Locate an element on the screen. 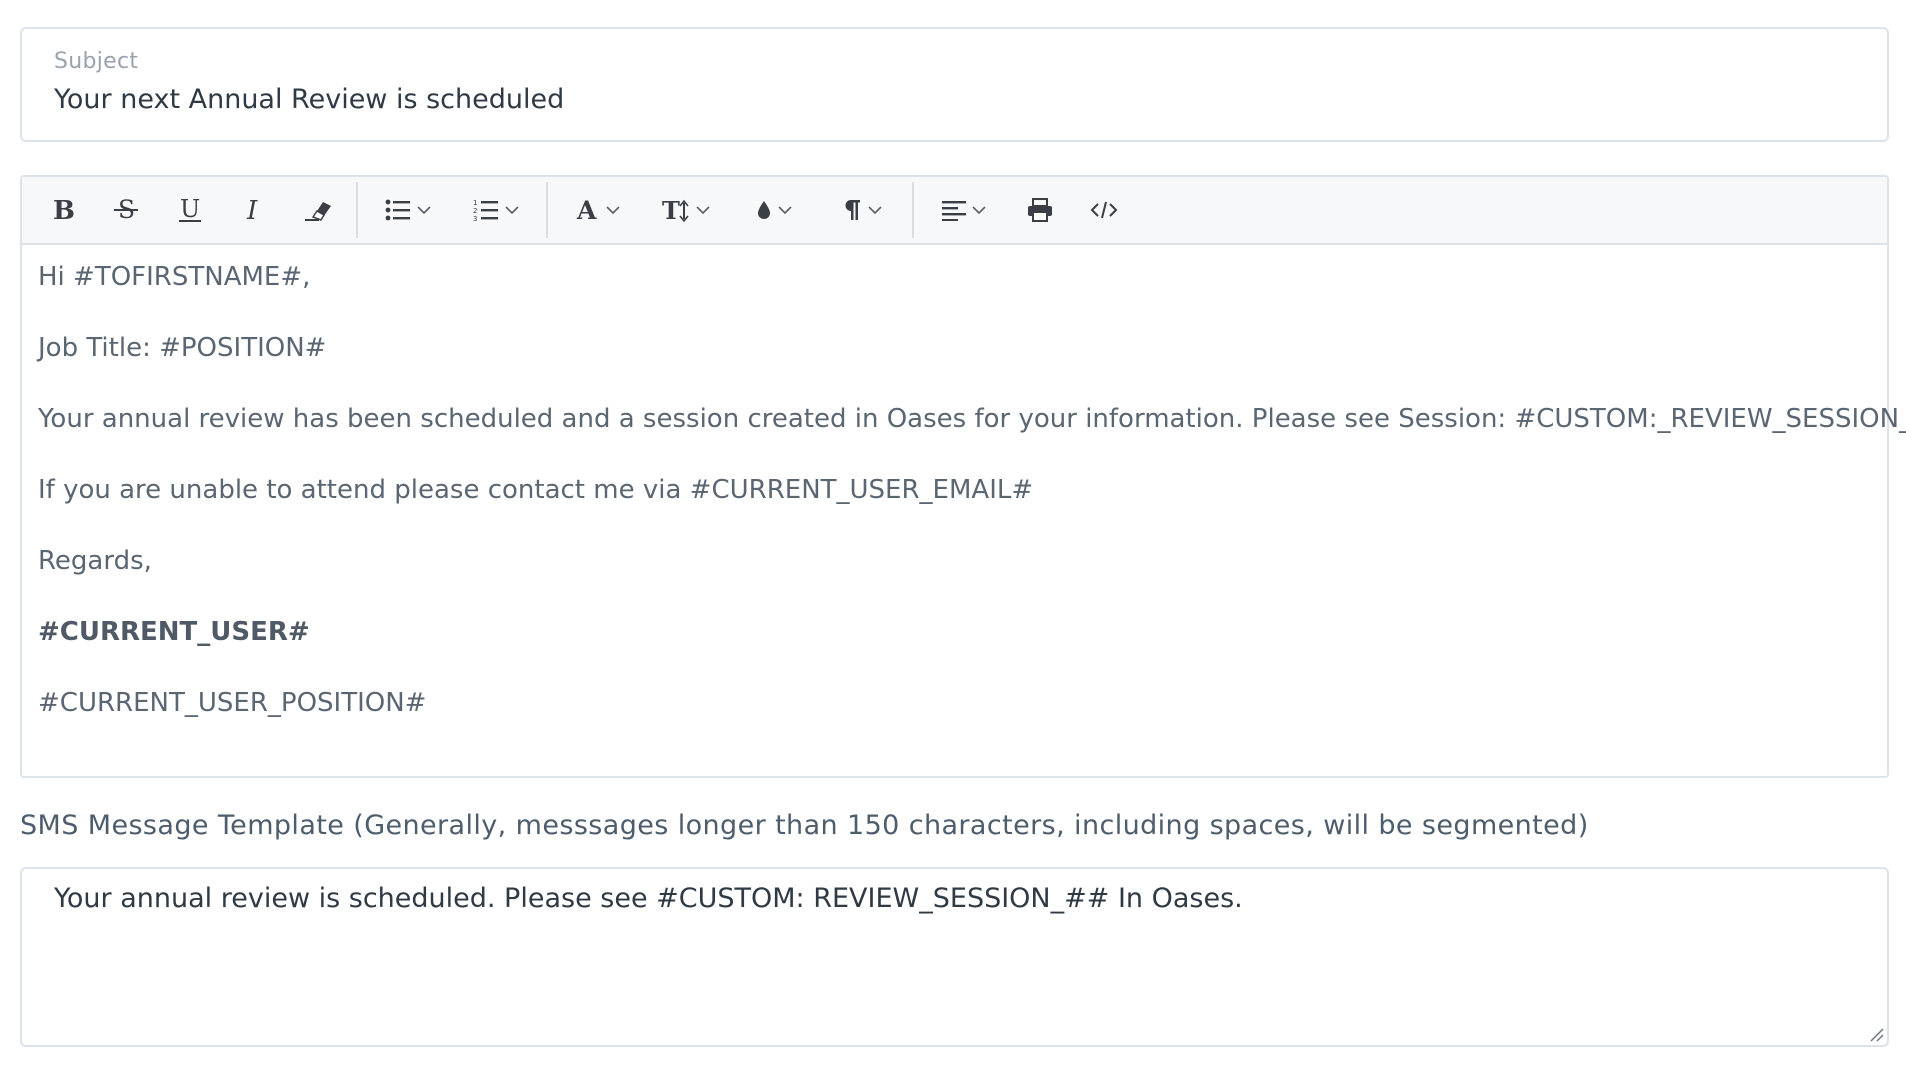 The image size is (1906, 1066). text-color-icon is located at coordinates (764, 210).